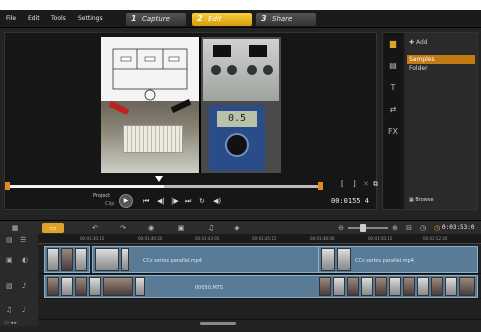 The image size is (481, 332). I want to click on volume-icon: ◀), so click(217, 201).